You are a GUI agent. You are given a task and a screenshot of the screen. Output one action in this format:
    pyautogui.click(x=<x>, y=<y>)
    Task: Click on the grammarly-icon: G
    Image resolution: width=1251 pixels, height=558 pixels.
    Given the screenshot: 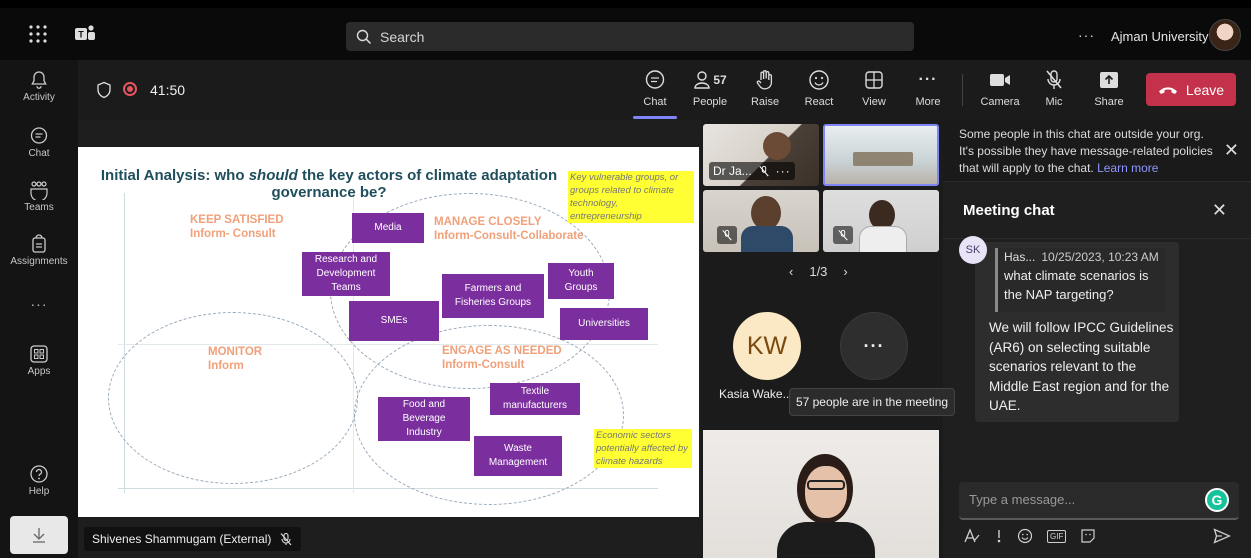 What is the action you would take?
    pyautogui.click(x=1217, y=500)
    